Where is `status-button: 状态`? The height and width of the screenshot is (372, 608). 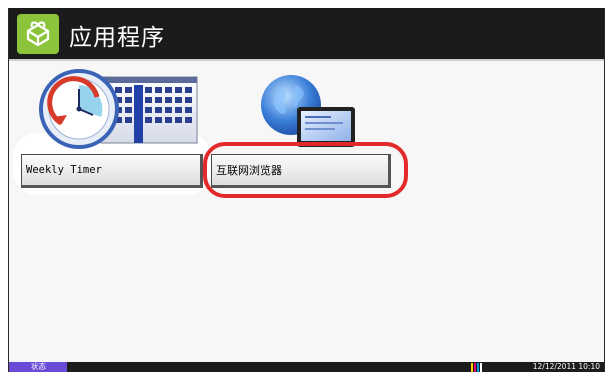 status-button: 状态 is located at coordinates (38, 367).